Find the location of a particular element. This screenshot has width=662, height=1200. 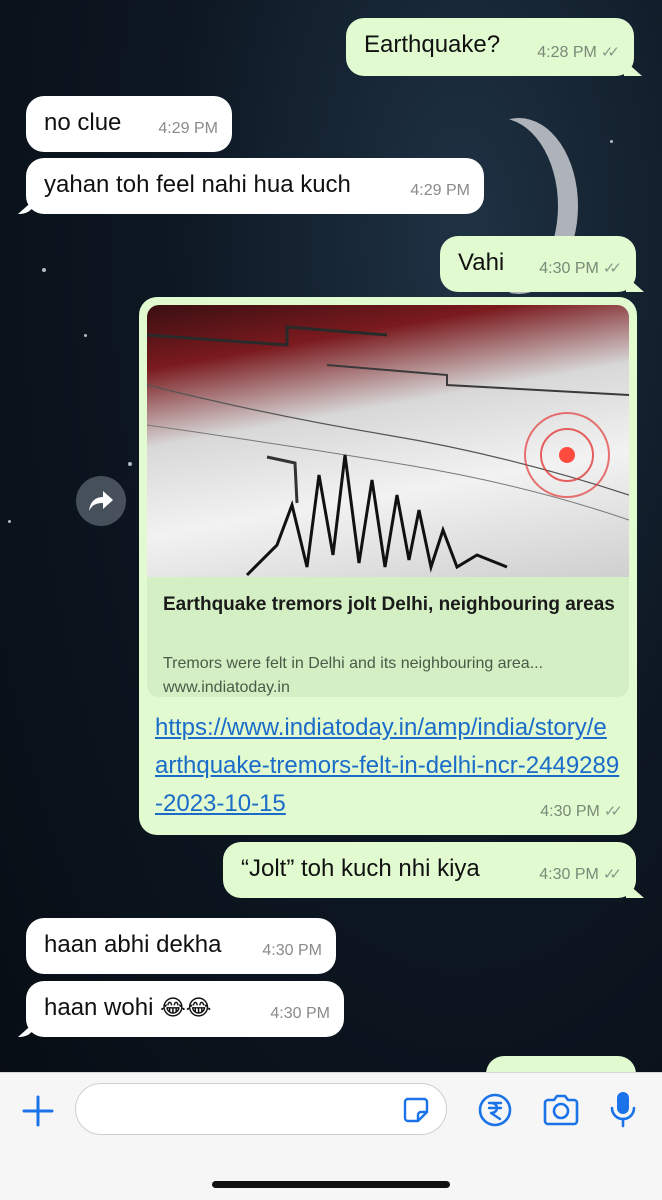

sticker-icon is located at coordinates (416, 1110).